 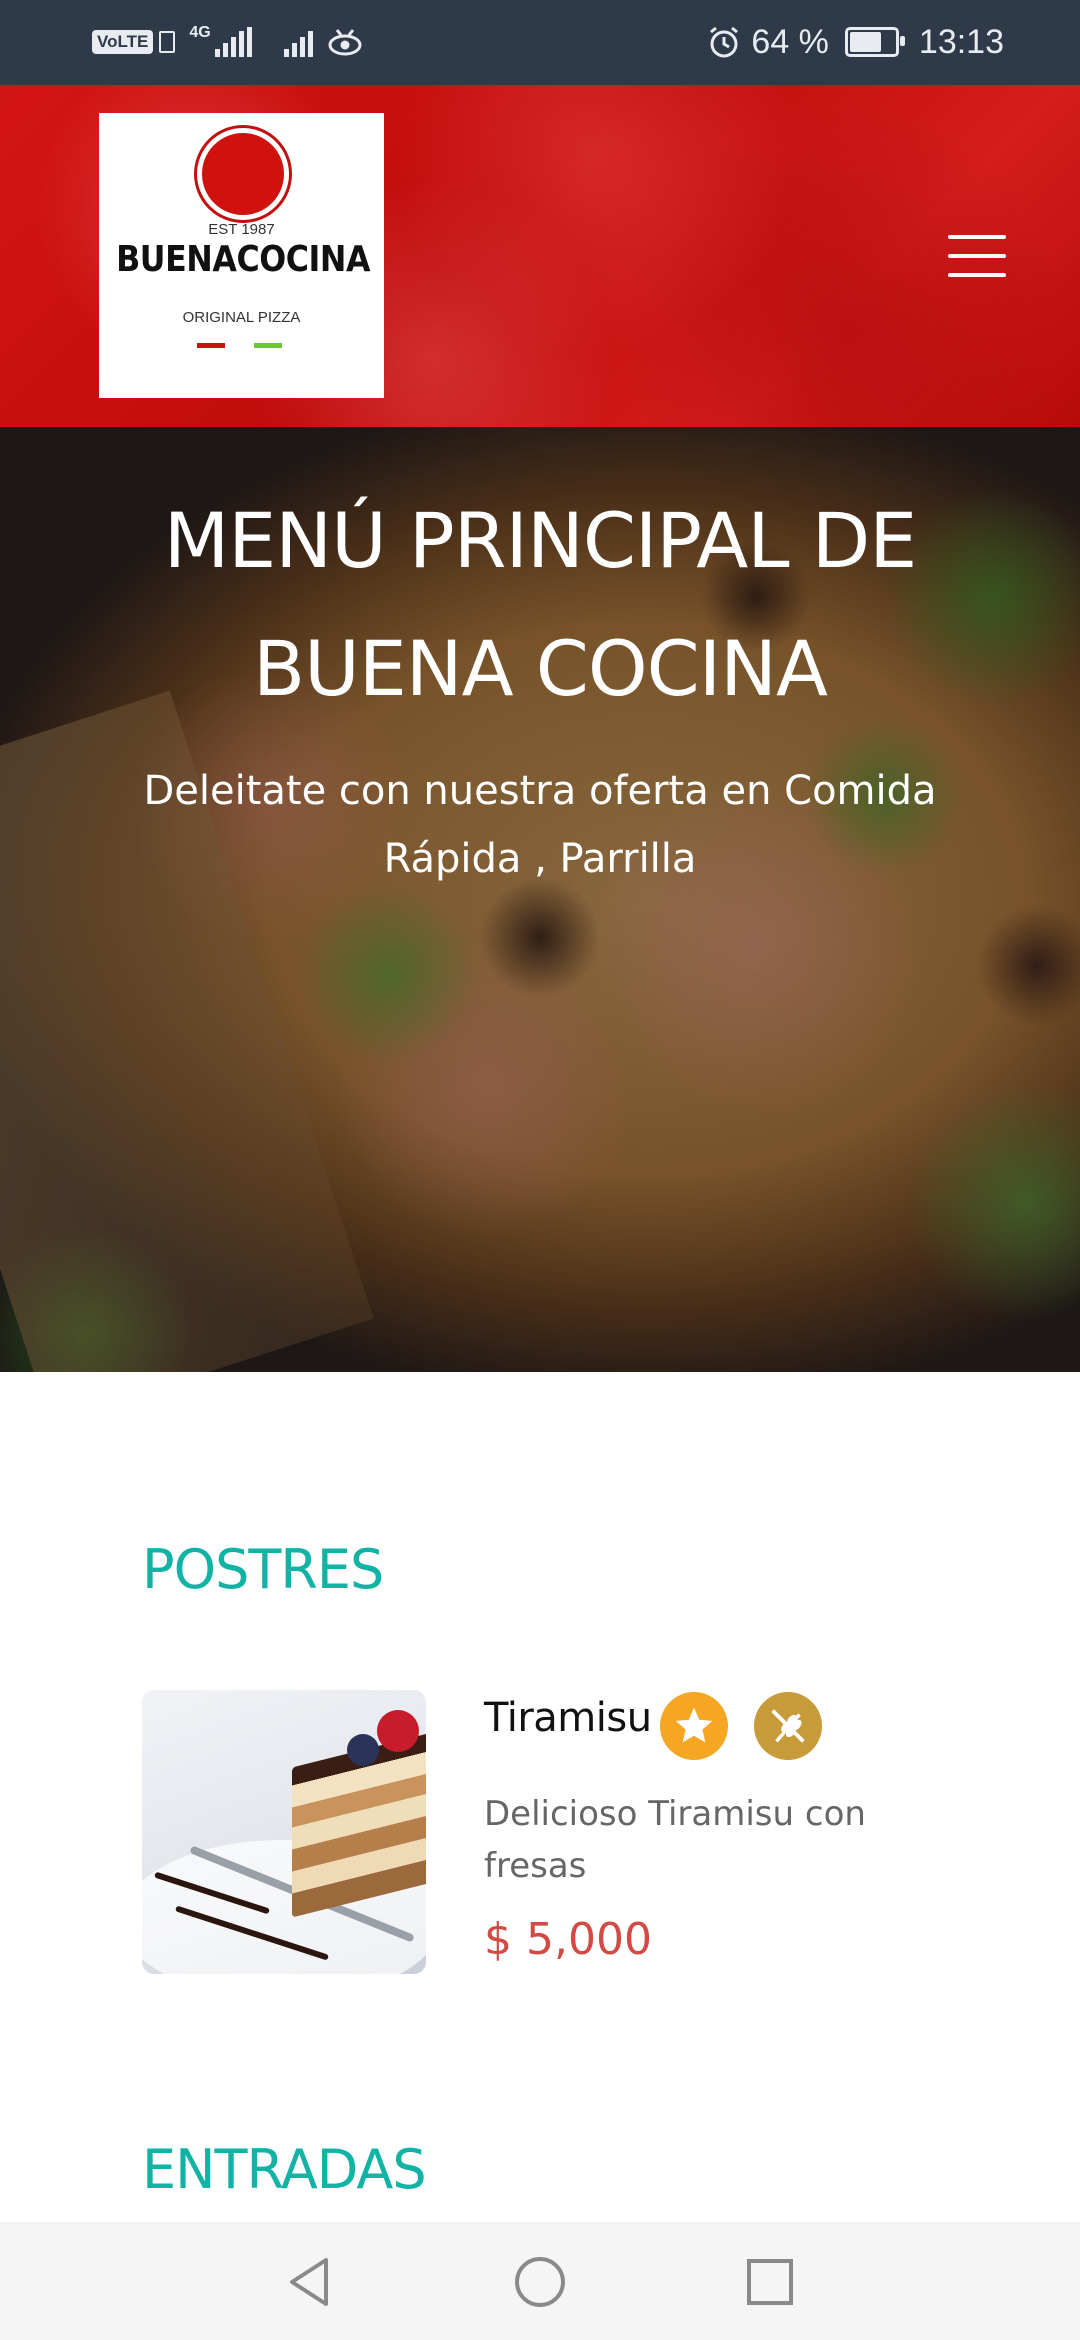 What do you see at coordinates (345, 42) in the screenshot?
I see `eye-icon` at bounding box center [345, 42].